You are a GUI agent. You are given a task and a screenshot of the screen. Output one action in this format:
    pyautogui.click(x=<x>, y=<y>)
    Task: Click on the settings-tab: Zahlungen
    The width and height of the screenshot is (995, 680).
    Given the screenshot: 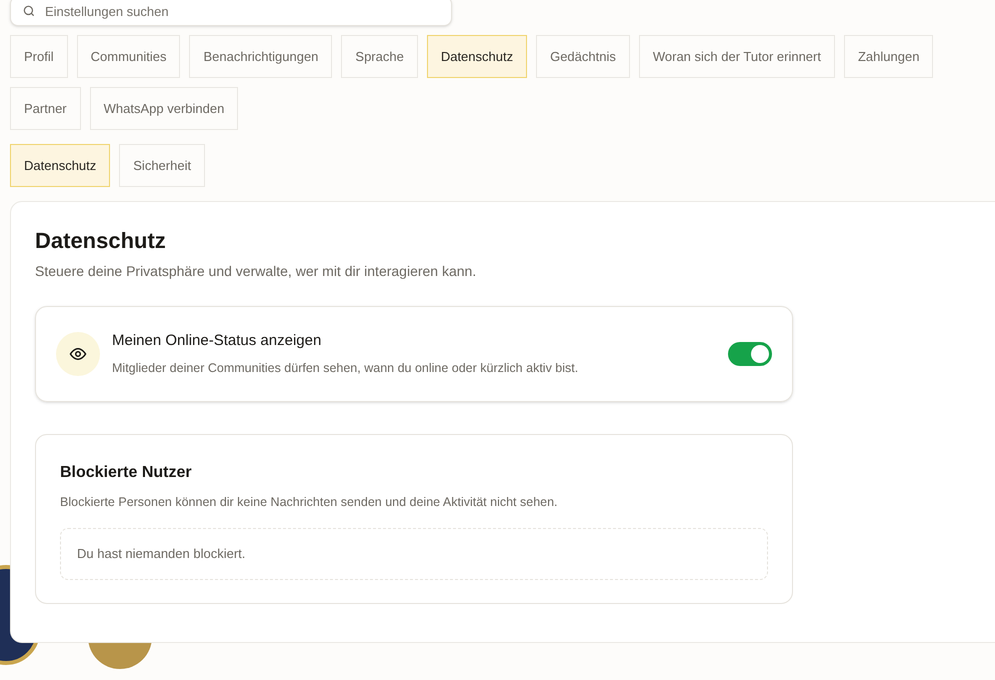 What is the action you would take?
    pyautogui.click(x=889, y=56)
    